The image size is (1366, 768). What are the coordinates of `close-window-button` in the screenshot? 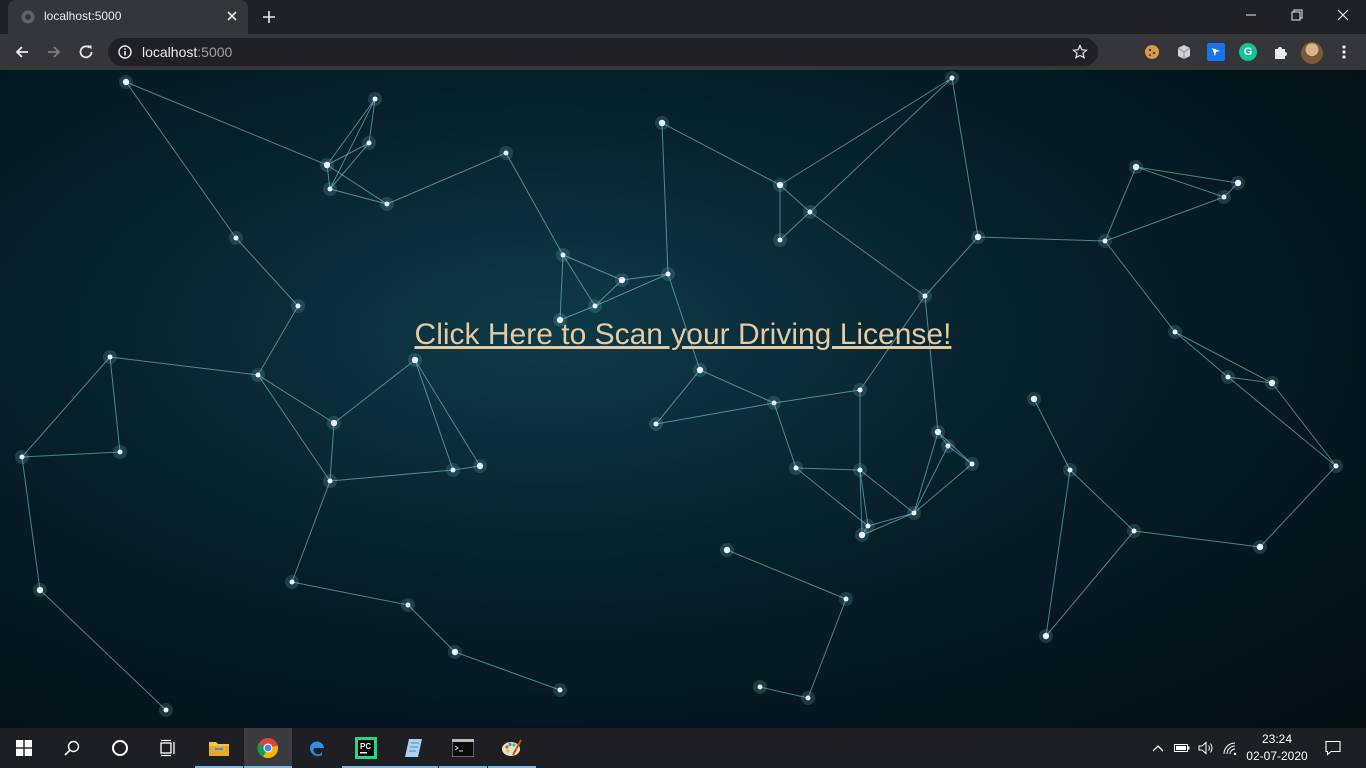 It's located at (1343, 15).